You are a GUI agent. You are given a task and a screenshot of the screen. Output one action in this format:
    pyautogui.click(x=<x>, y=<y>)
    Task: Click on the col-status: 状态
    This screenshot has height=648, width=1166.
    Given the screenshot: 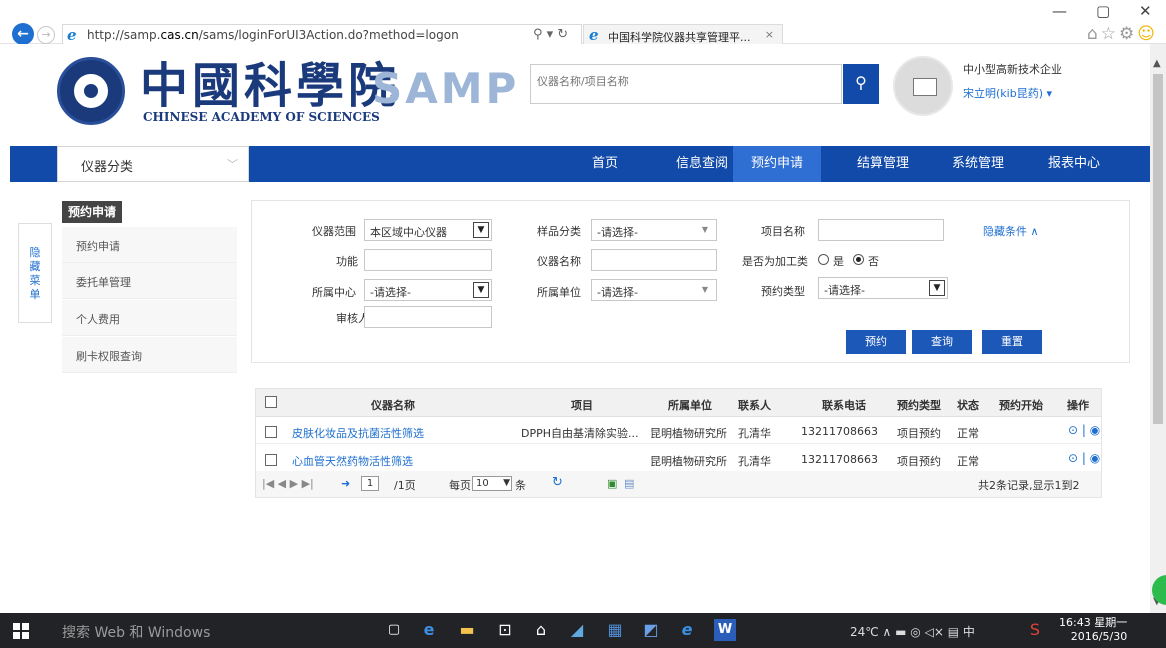 What is the action you would take?
    pyautogui.click(x=968, y=405)
    